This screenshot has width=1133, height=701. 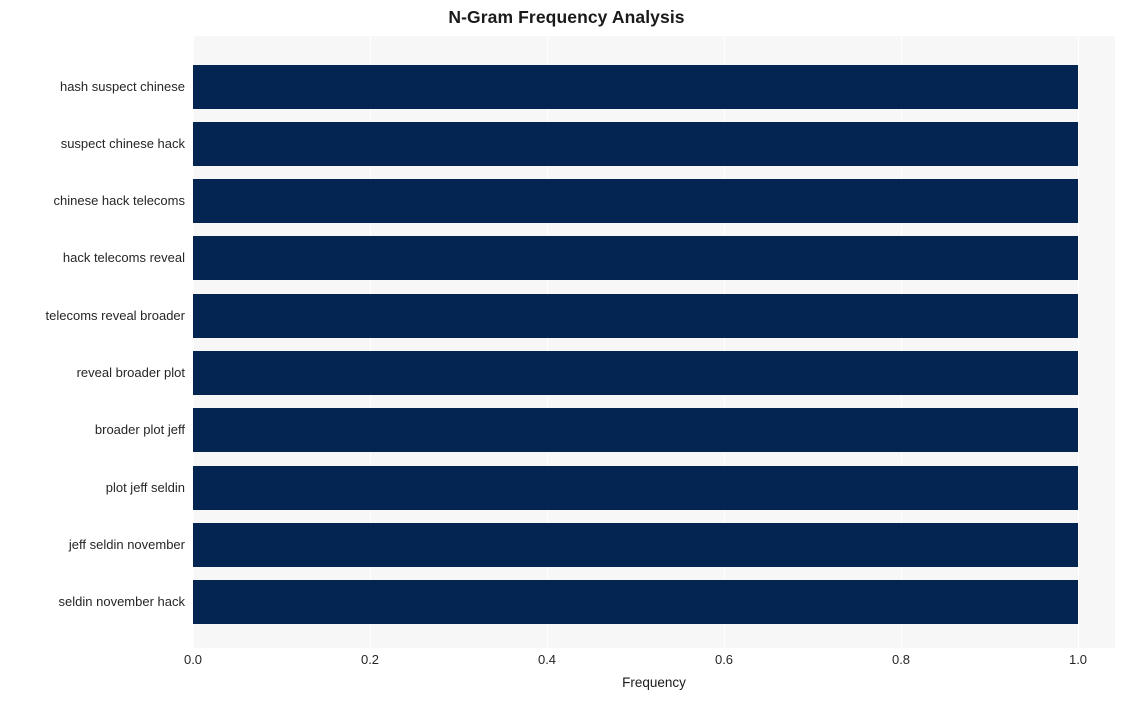 I want to click on x-axis-tick-label: 1.0, so click(x=1078, y=659).